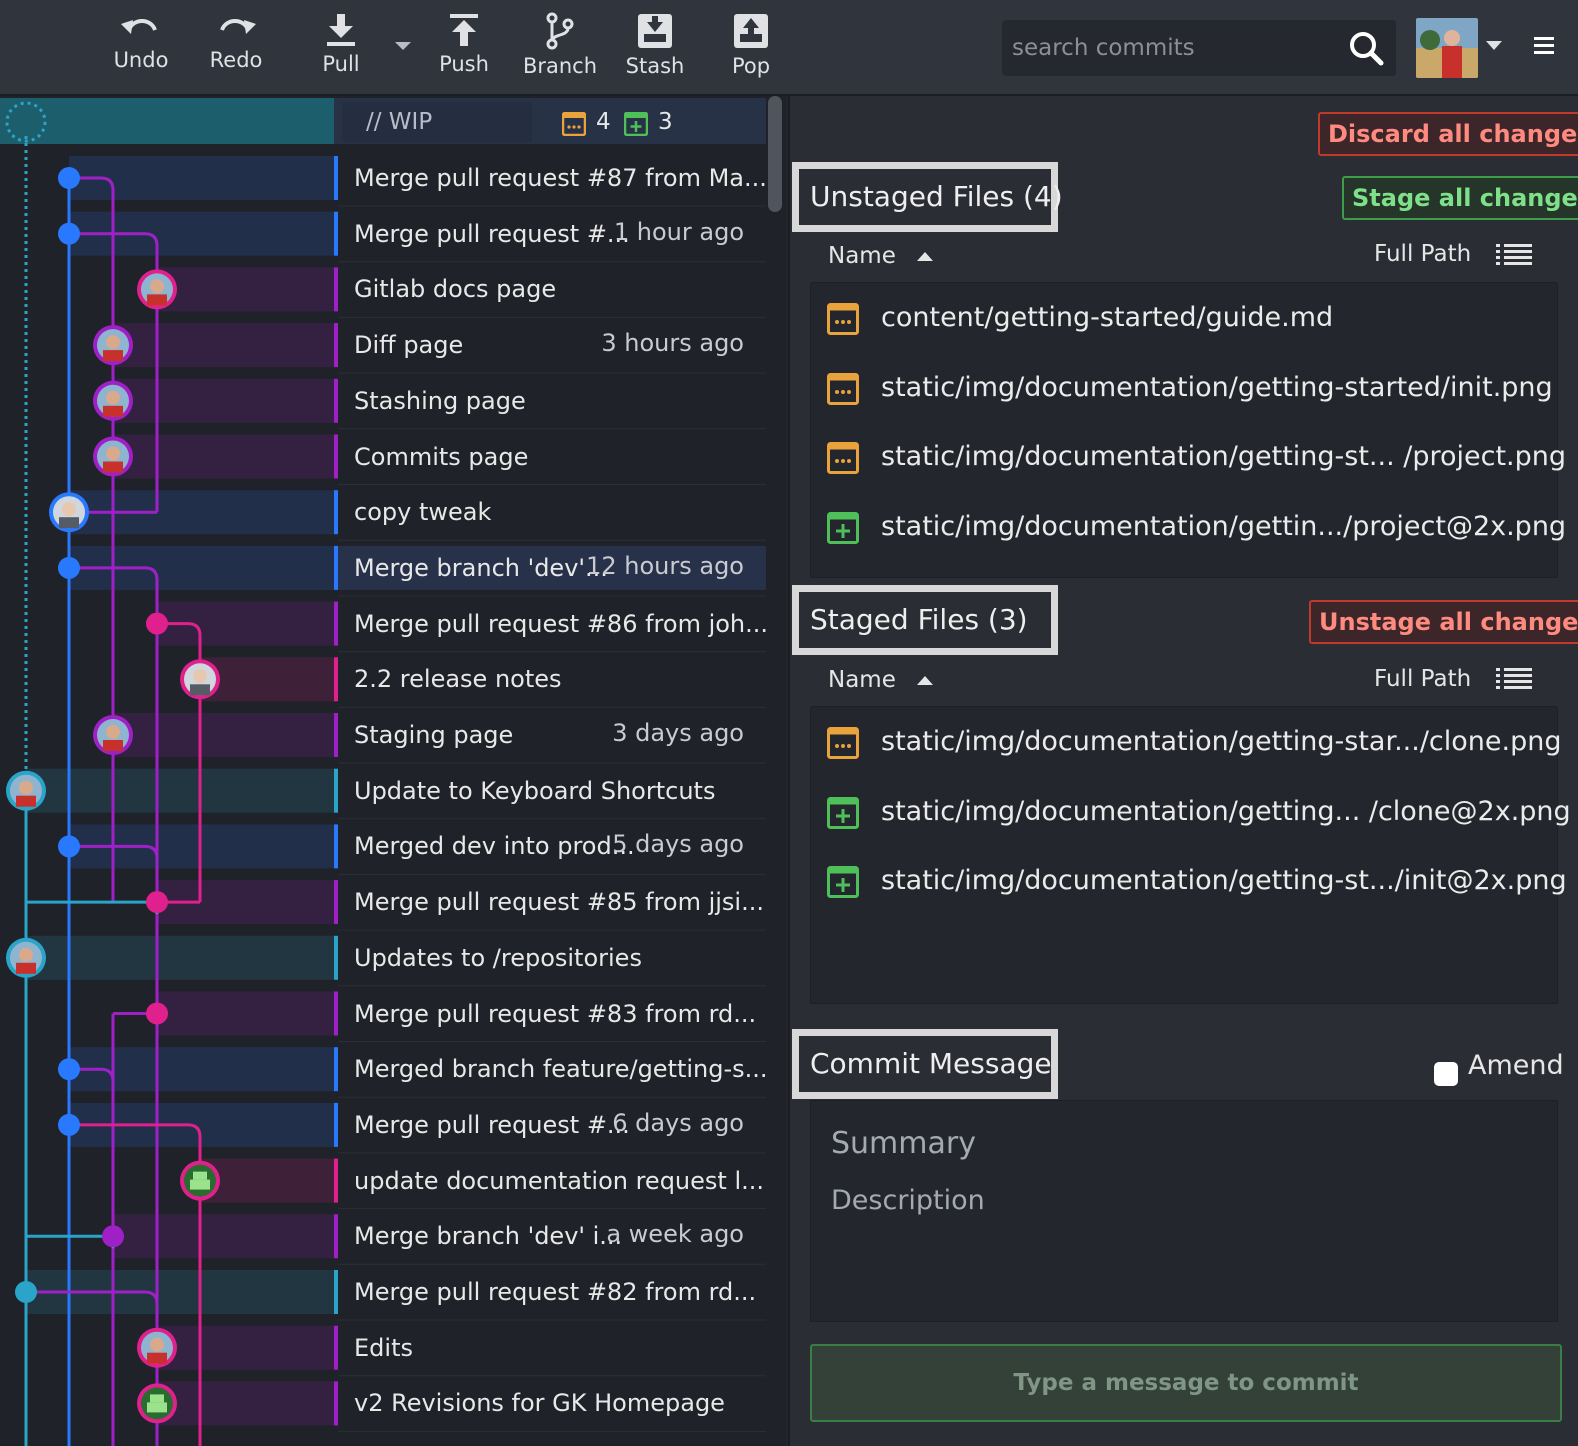 The width and height of the screenshot is (1578, 1446). What do you see at coordinates (655, 31) in the screenshot?
I see `stash-icon` at bounding box center [655, 31].